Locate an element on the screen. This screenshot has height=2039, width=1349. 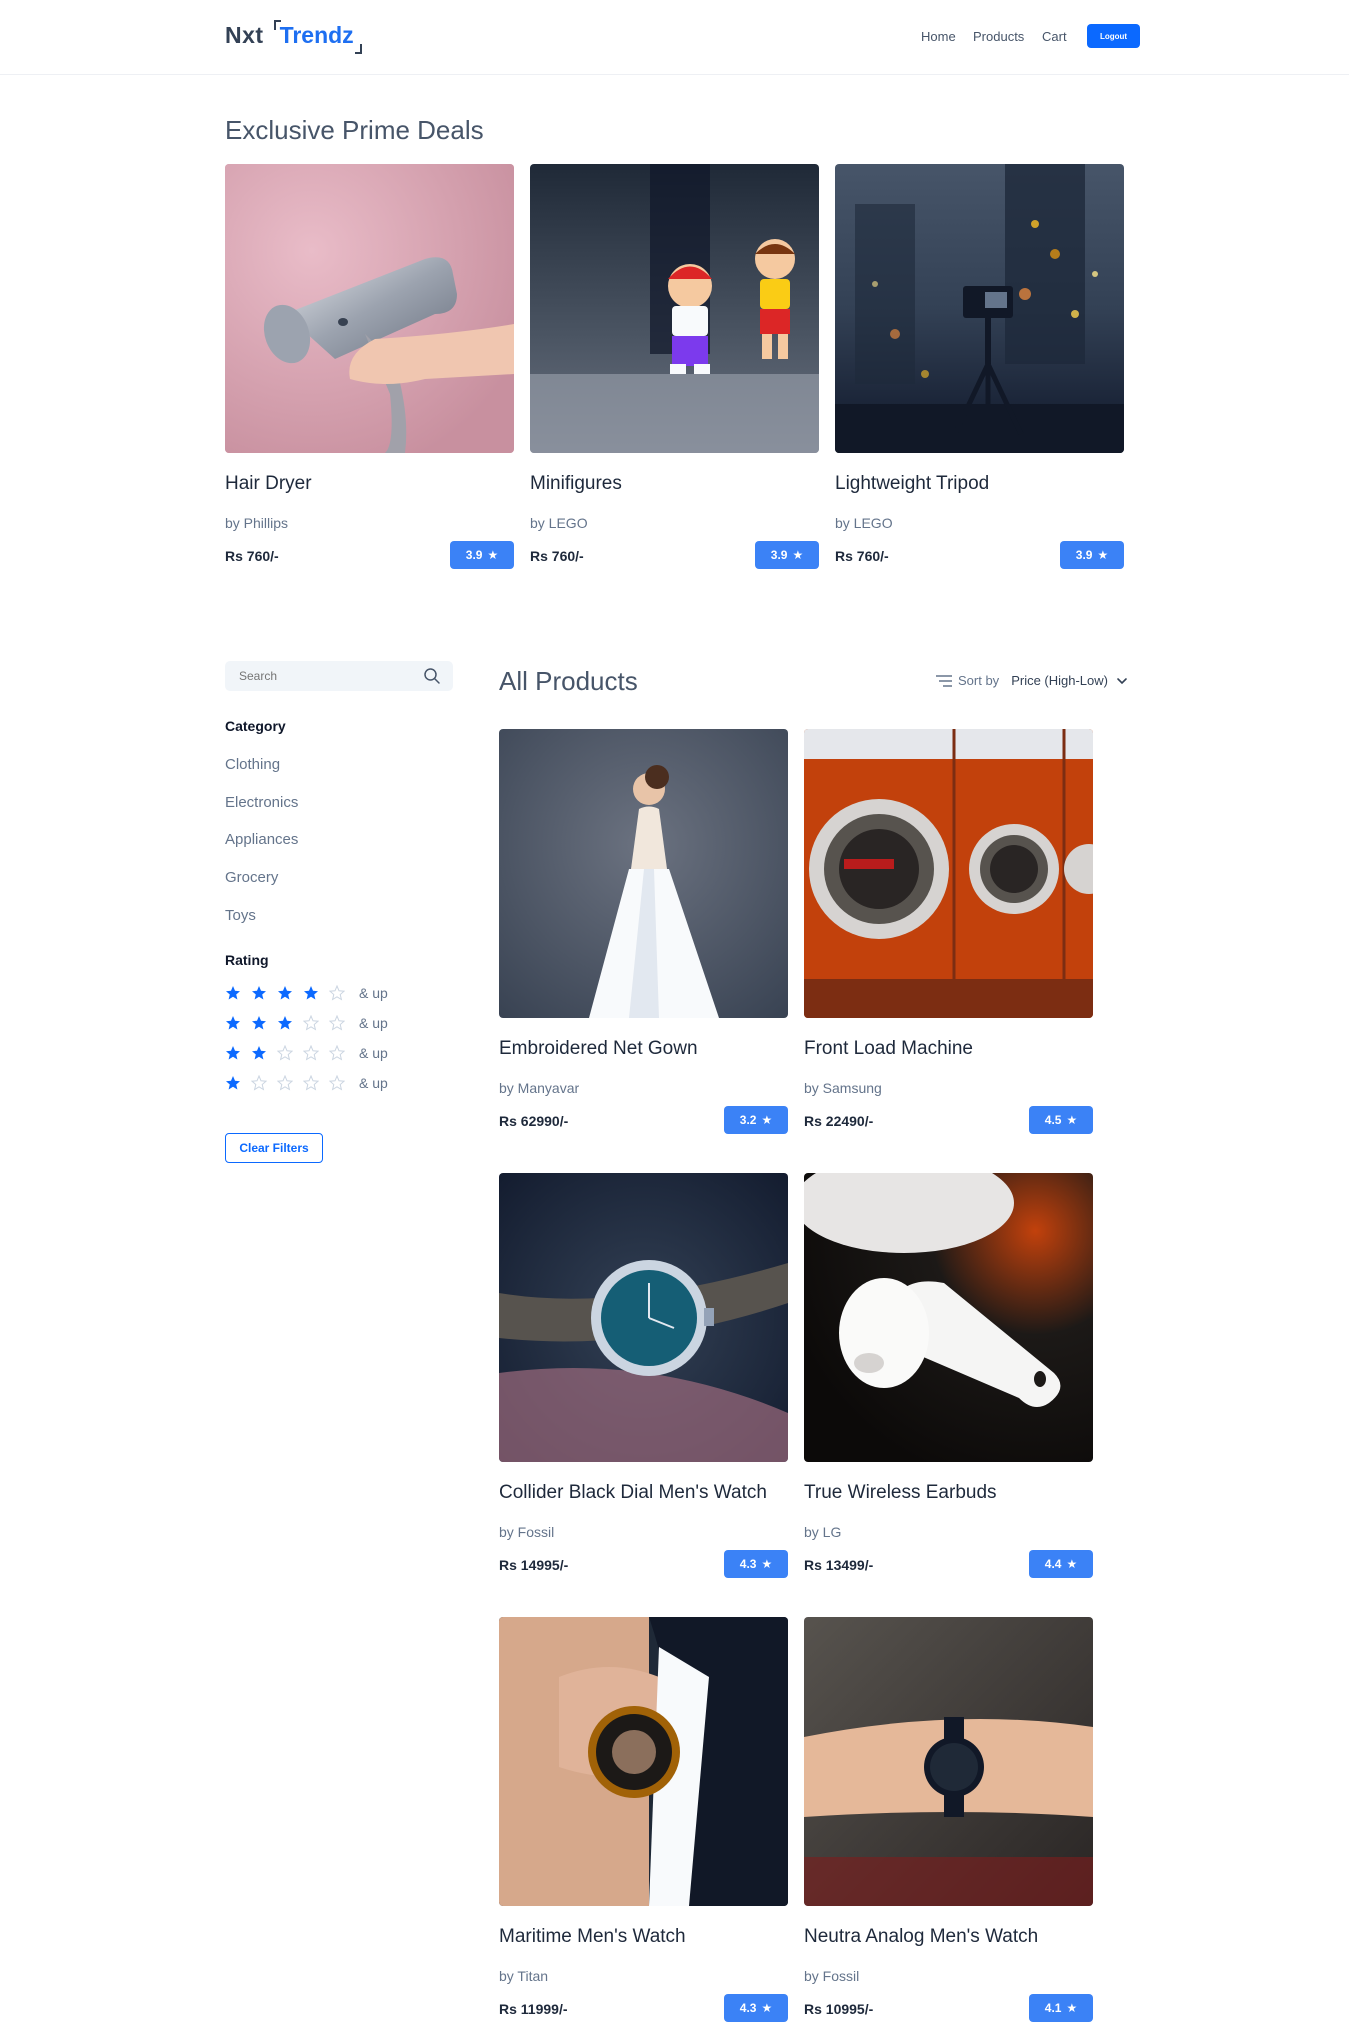
prime-product-card: Minifigures by LEGO Rs 760/- 3.9 ★ is located at coordinates (674, 366).